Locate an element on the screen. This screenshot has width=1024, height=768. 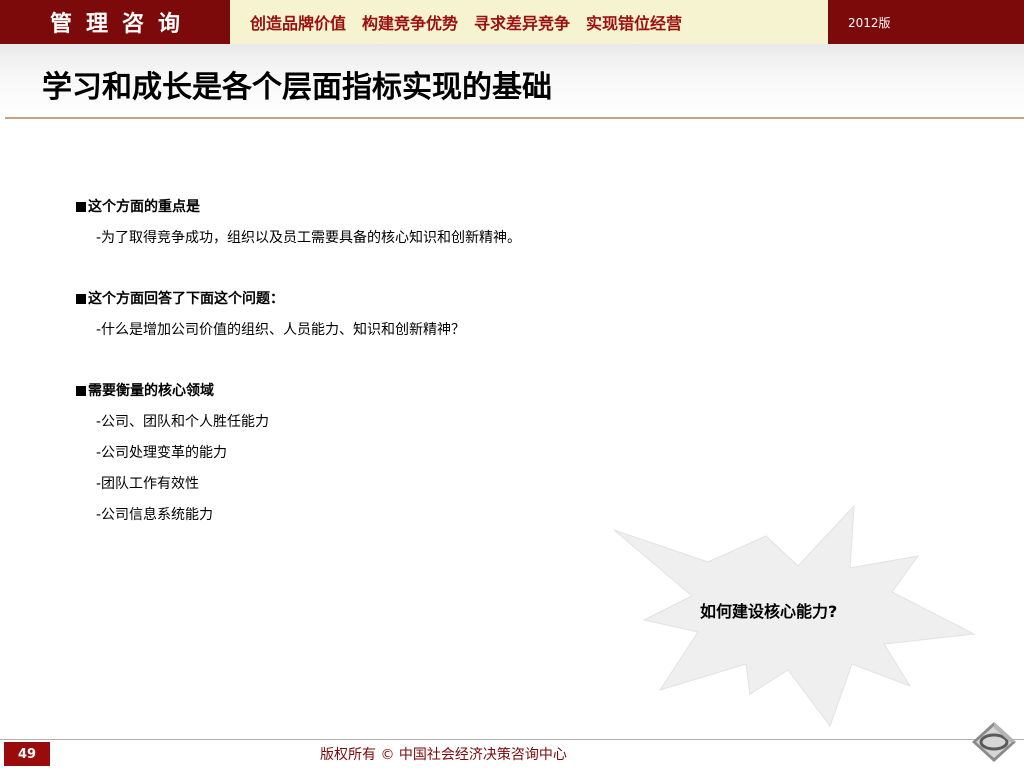
section-item: -什么是增加公司价值的组织、人员能力、知识和创新精神？ is located at coordinates (281, 330).